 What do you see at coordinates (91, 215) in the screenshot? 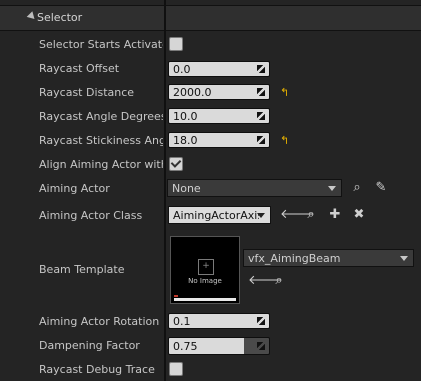
I see `label-aiming-actor-class: Aiming Actor Class` at bounding box center [91, 215].